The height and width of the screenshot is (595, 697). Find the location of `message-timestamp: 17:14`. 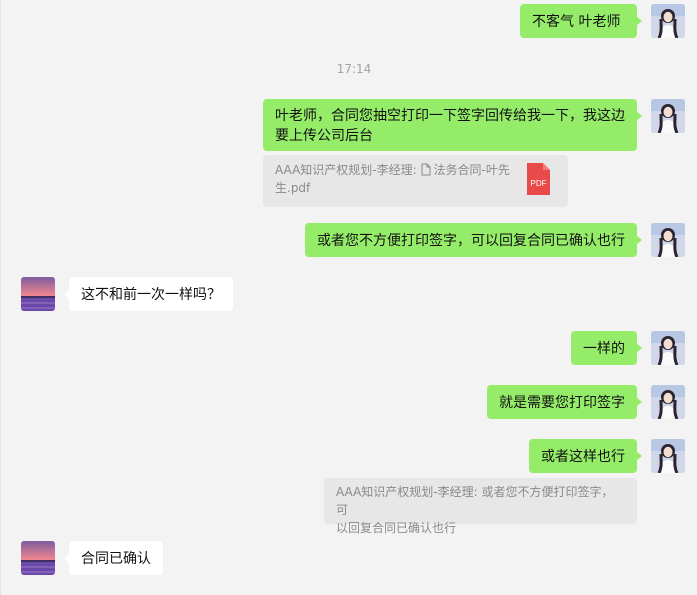

message-timestamp: 17:14 is located at coordinates (354, 69).